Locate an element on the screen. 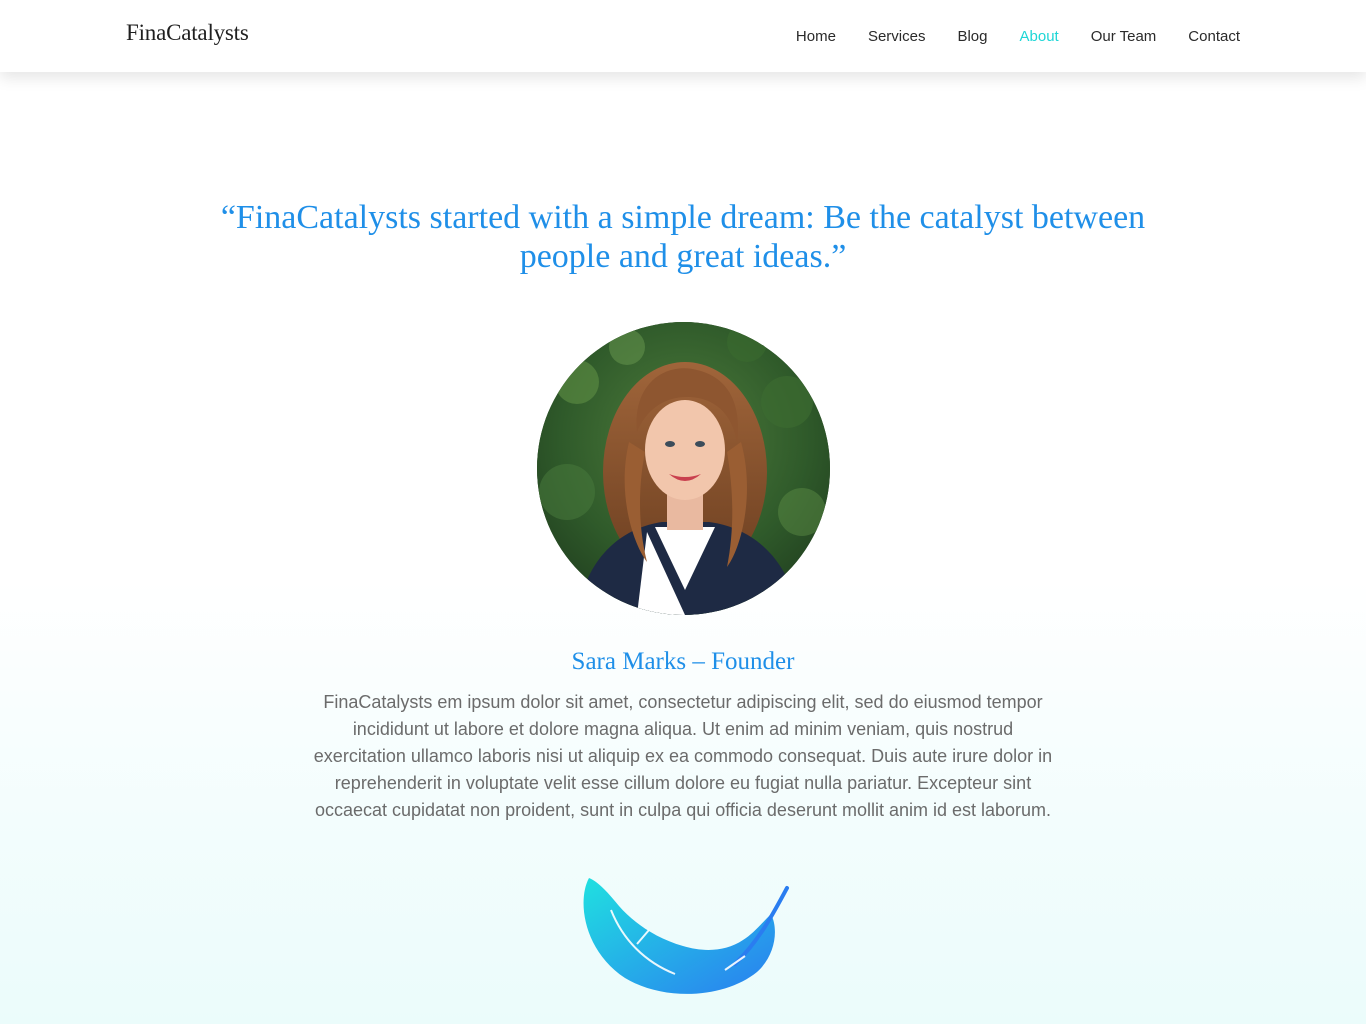 The width and height of the screenshot is (1366, 1024). nav-item-home: Home is located at coordinates (816, 36).